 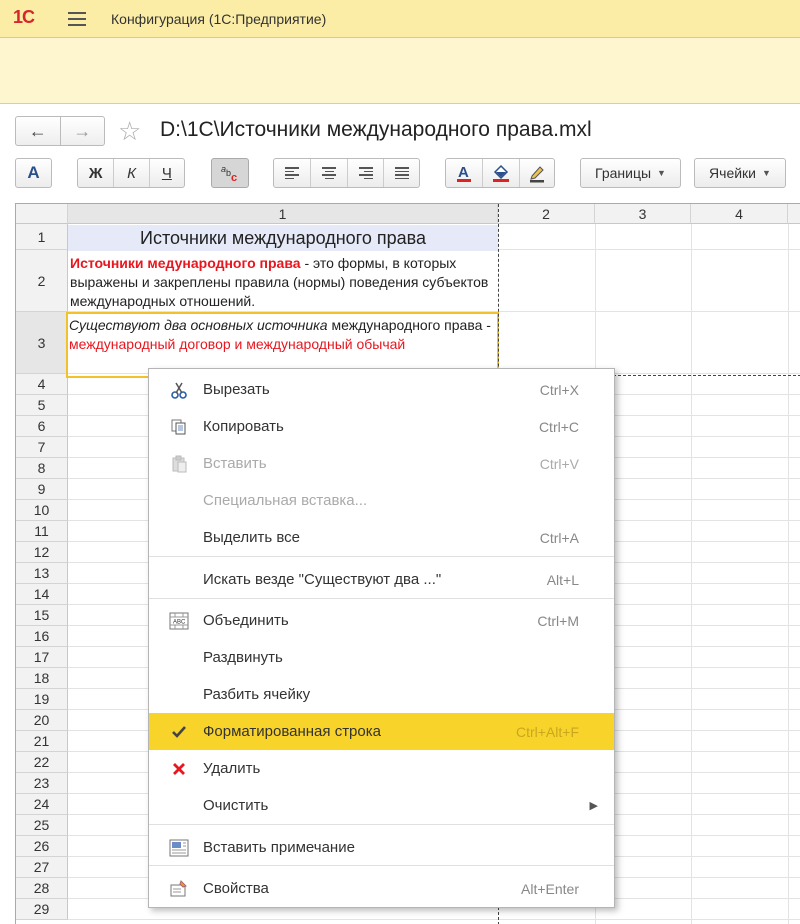 What do you see at coordinates (409, 325) in the screenshot?
I see `sources-text: международного права -` at bounding box center [409, 325].